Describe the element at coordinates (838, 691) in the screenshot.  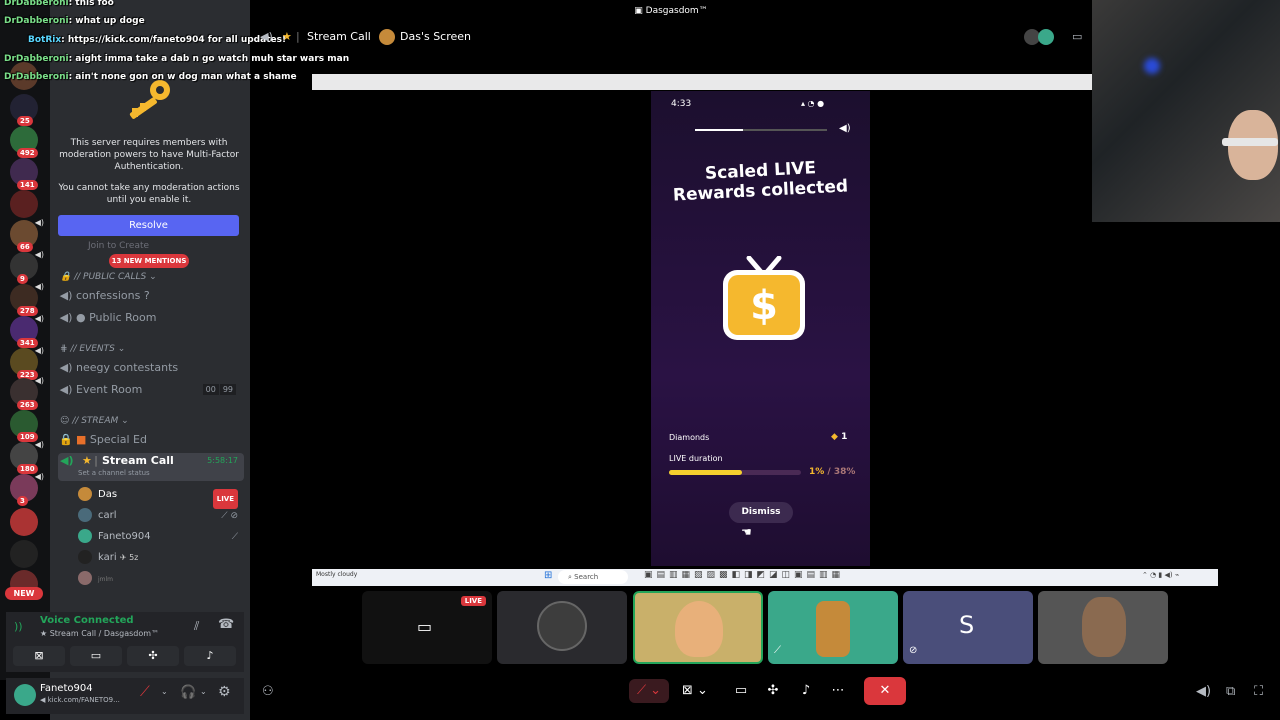
I see `more-options-icon: ⋯` at that location.